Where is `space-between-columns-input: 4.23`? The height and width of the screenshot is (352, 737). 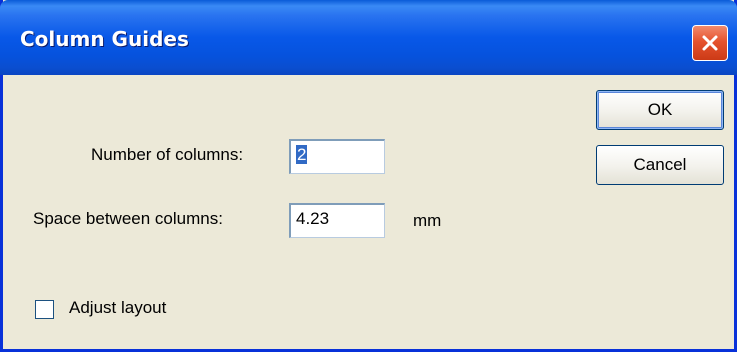
space-between-columns-input: 4.23 is located at coordinates (337, 220).